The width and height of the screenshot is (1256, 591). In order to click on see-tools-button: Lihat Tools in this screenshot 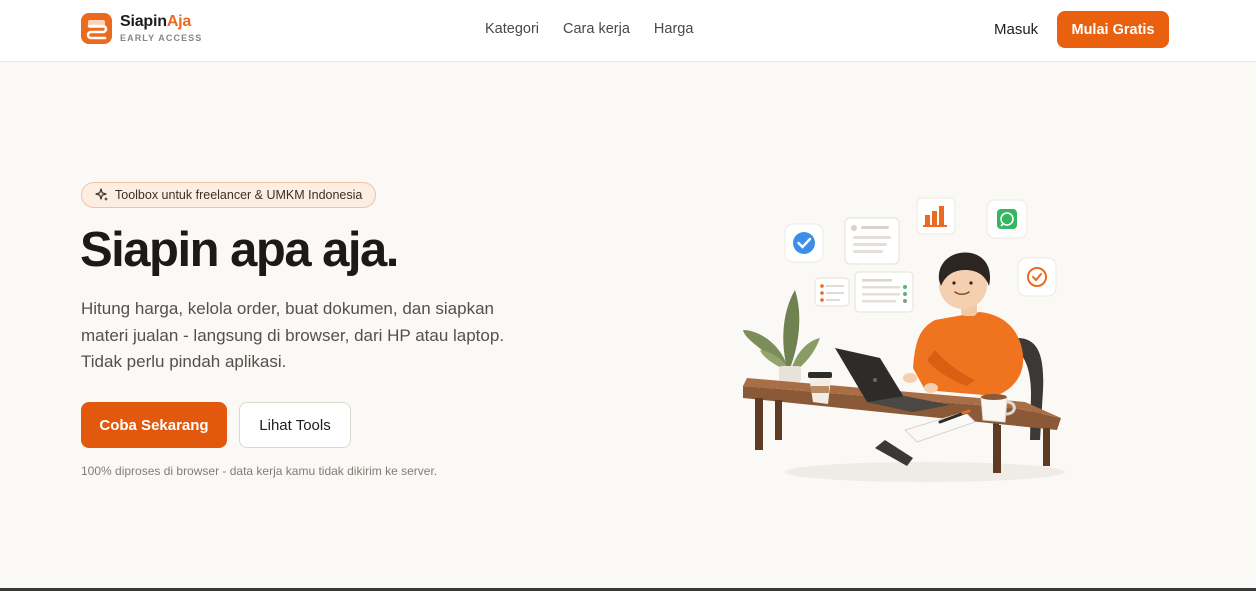, I will do `click(295, 425)`.